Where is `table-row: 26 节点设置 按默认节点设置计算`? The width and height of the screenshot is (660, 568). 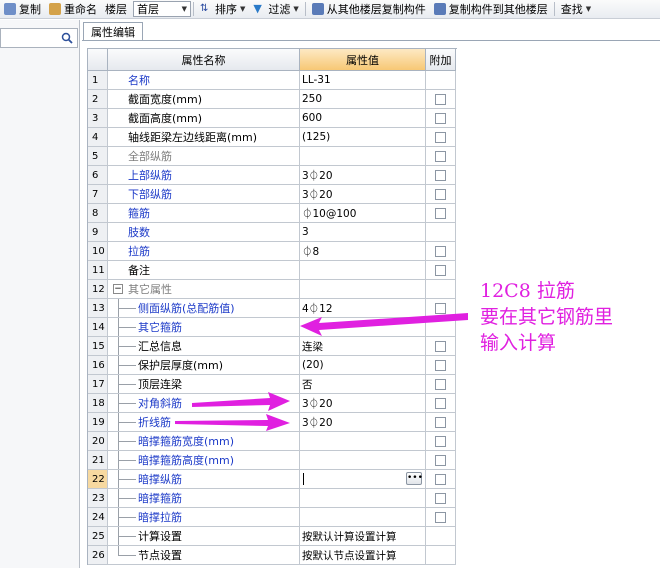
table-row: 26 节点设置 按默认节点设置计算 is located at coordinates (272, 555).